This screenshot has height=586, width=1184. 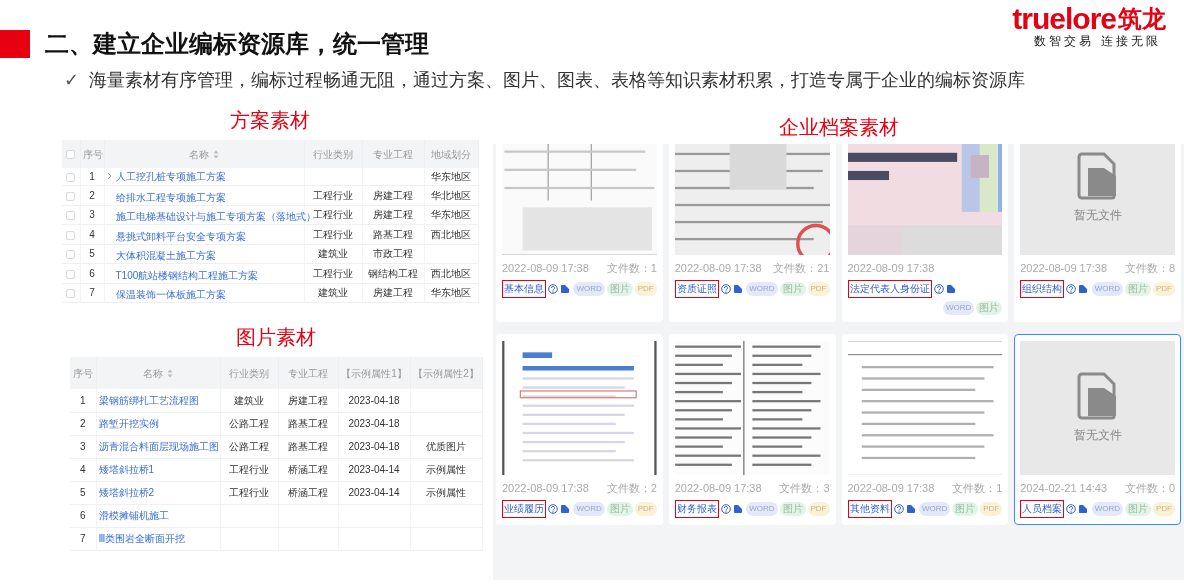 I want to click on column-header: 专业工程, so click(x=308, y=373).